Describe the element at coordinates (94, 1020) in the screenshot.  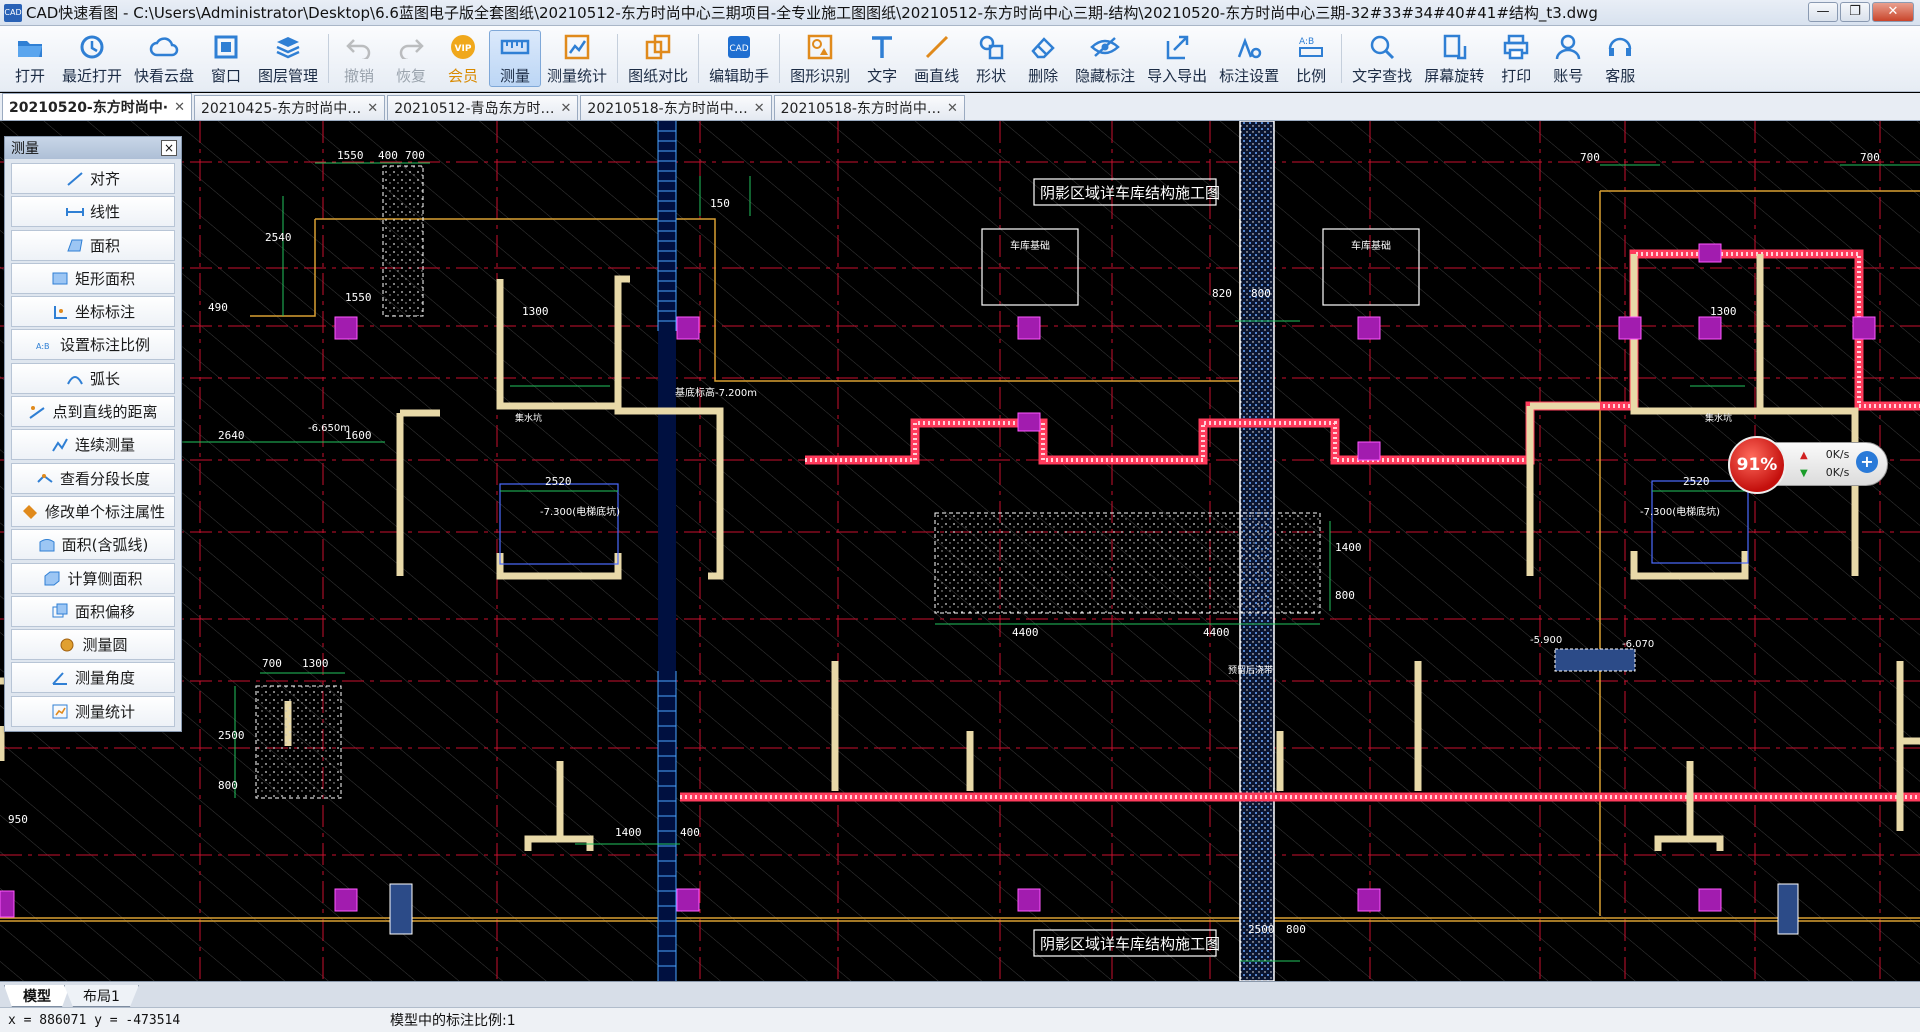
I see `cursor-coordinates: x = 886071 y = -473514` at that location.